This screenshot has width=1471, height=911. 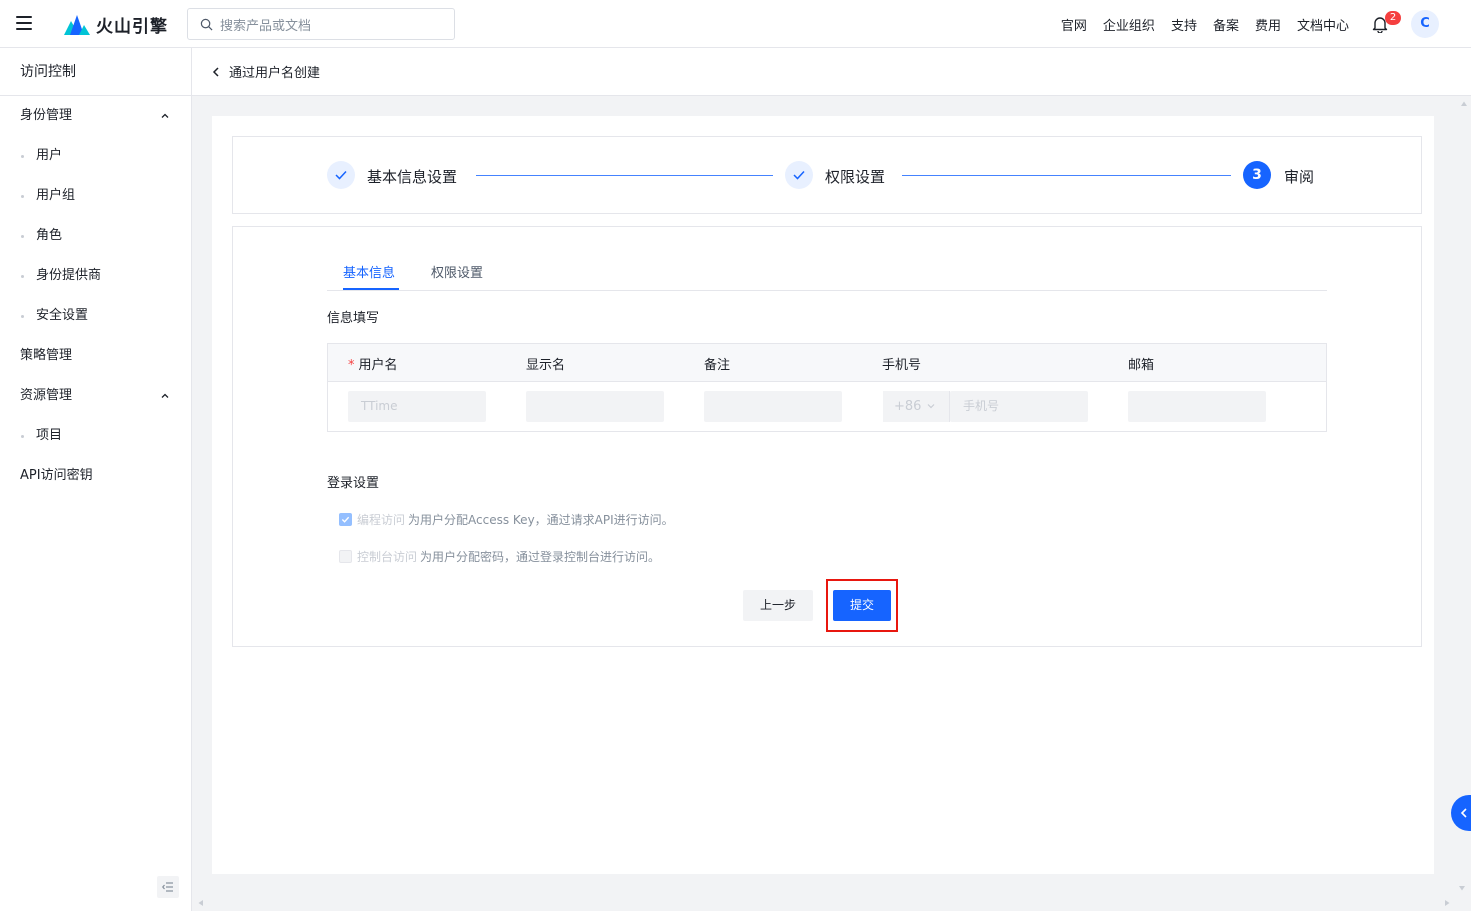 I want to click on programmatic-access-checkbox, so click(x=345, y=519).